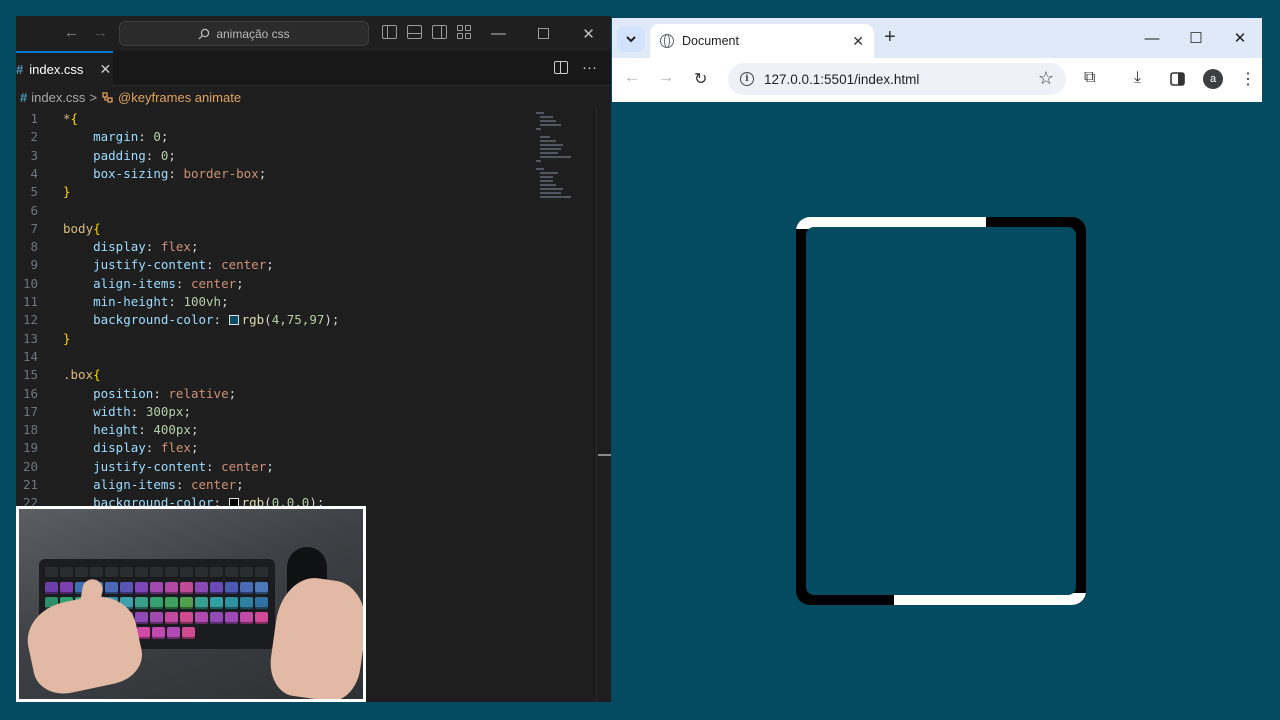  What do you see at coordinates (276, 357) in the screenshot?
I see `code-line: 14` at bounding box center [276, 357].